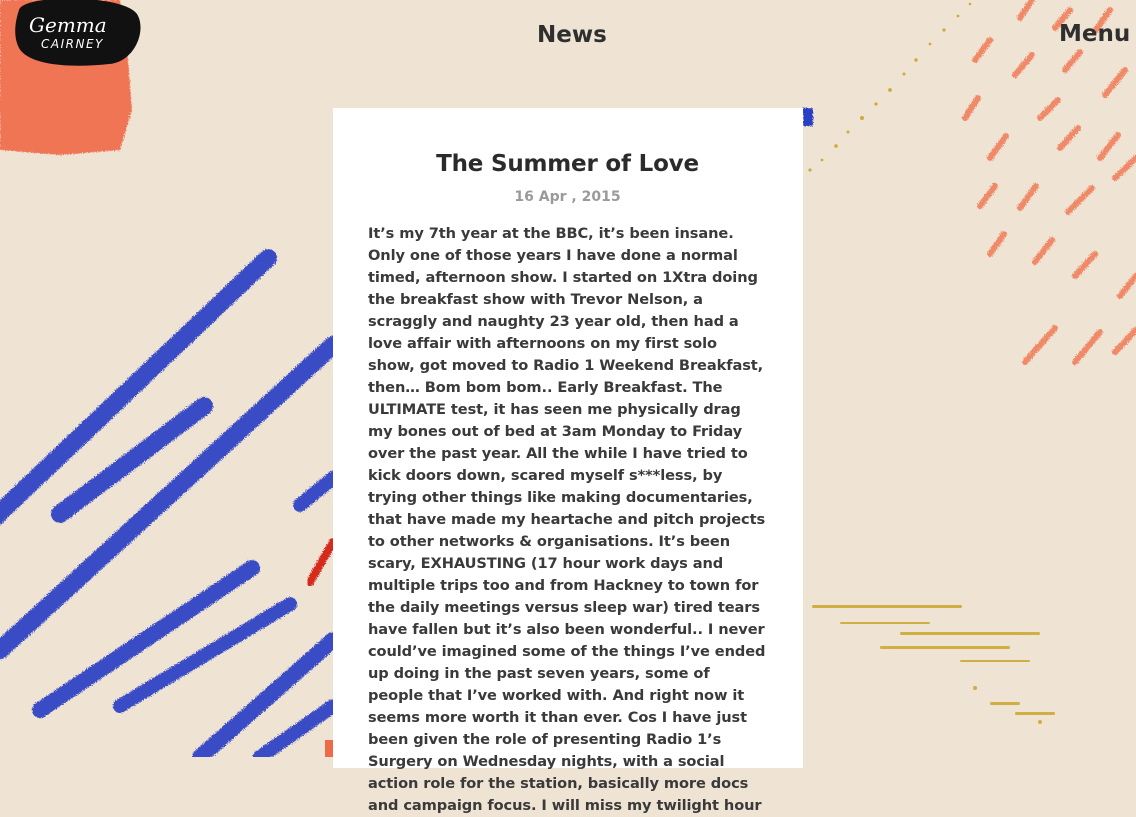  I want to click on post-title: The Summer of Love, so click(567, 164).